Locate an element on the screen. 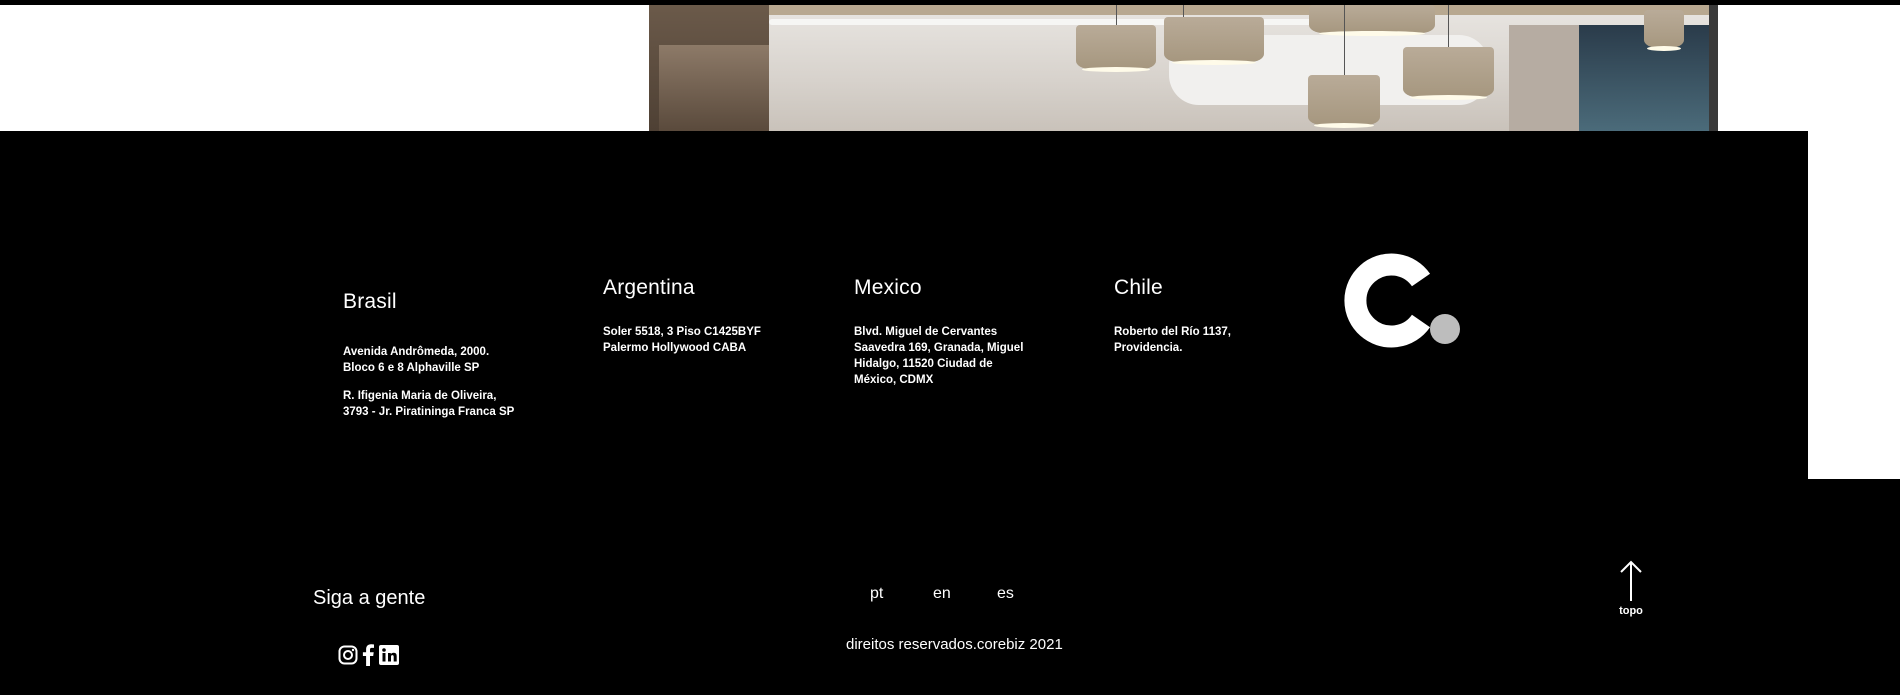  office-country: Mexico is located at coordinates (888, 287).